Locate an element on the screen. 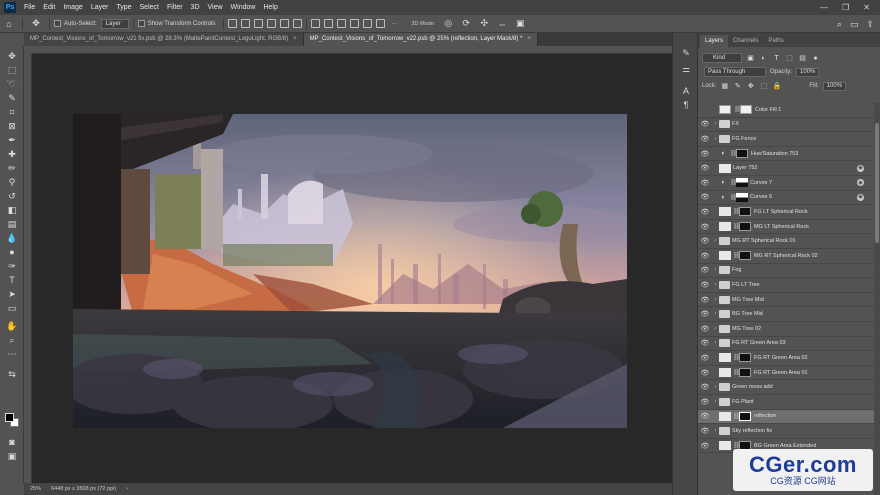  camera-3d-icon: ▣ is located at coordinates (520, 24).